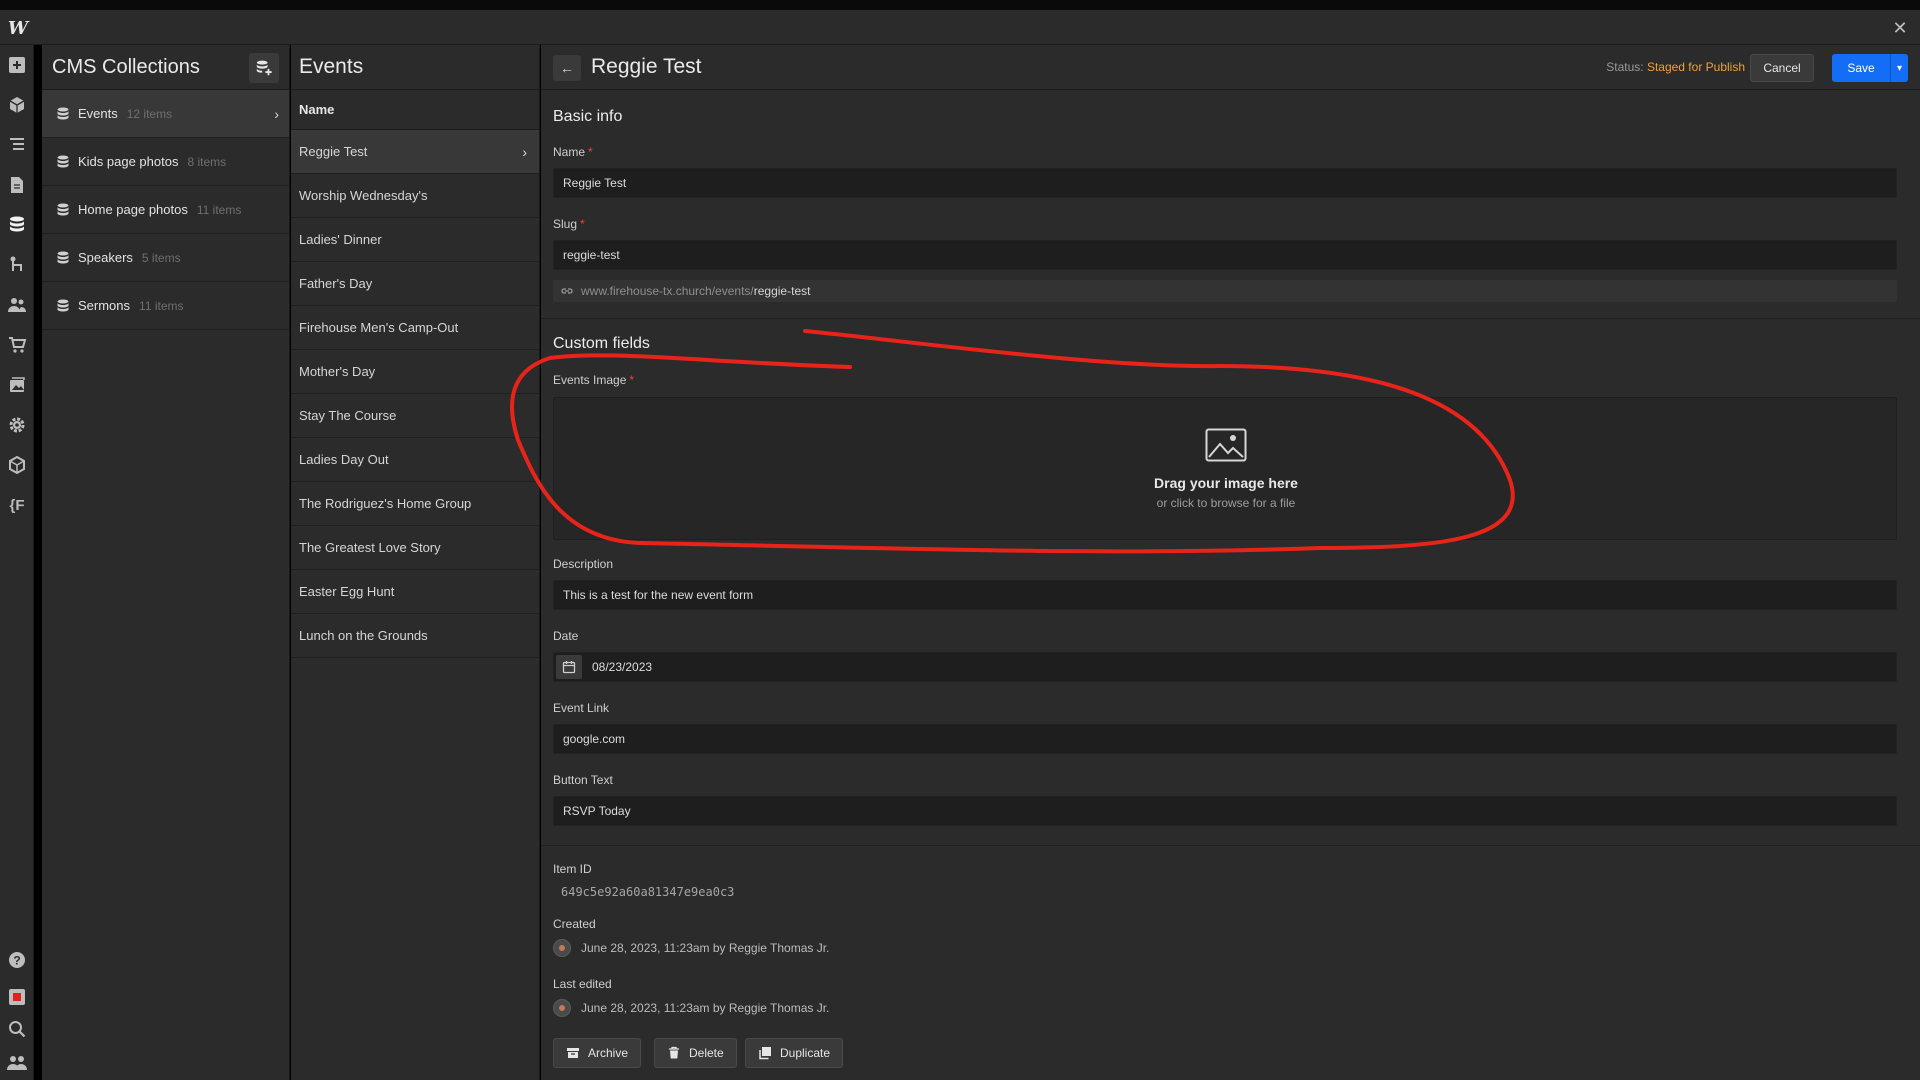 The image size is (1920, 1080). Describe the element at coordinates (646, 66) in the screenshot. I see `item-title: Reggie Test` at that location.